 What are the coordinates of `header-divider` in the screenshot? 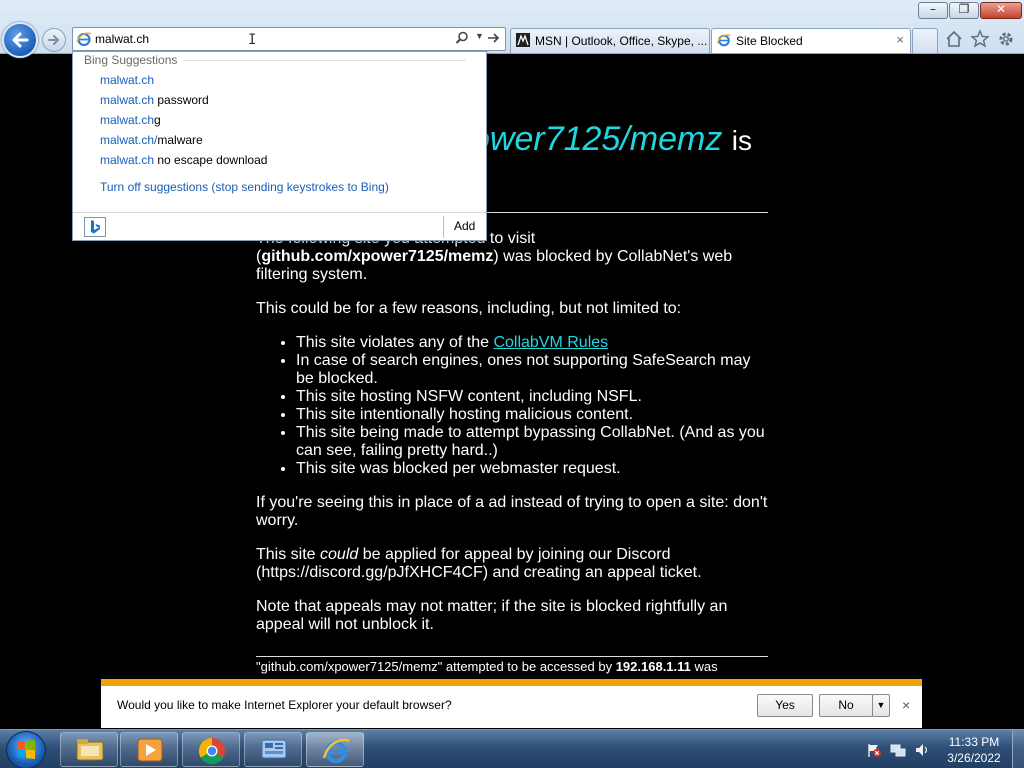 It's located at (324, 60).